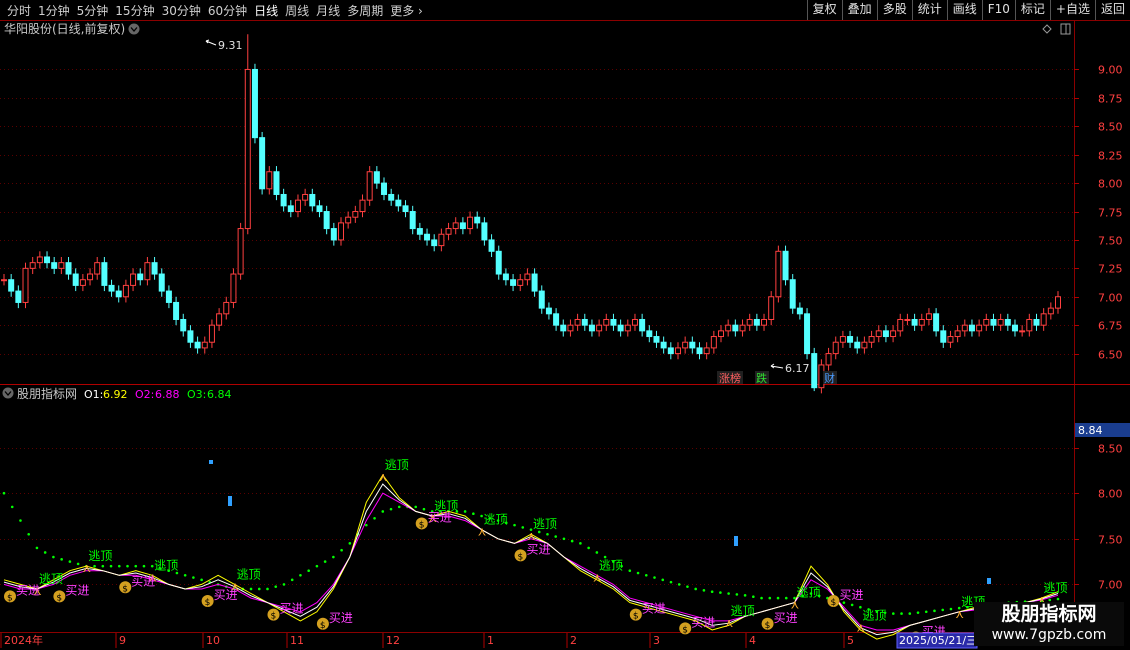 The width and height of the screenshot is (1130, 650). Describe the element at coordinates (8, 393) in the screenshot. I see `indicator-dropdown-icon` at that location.